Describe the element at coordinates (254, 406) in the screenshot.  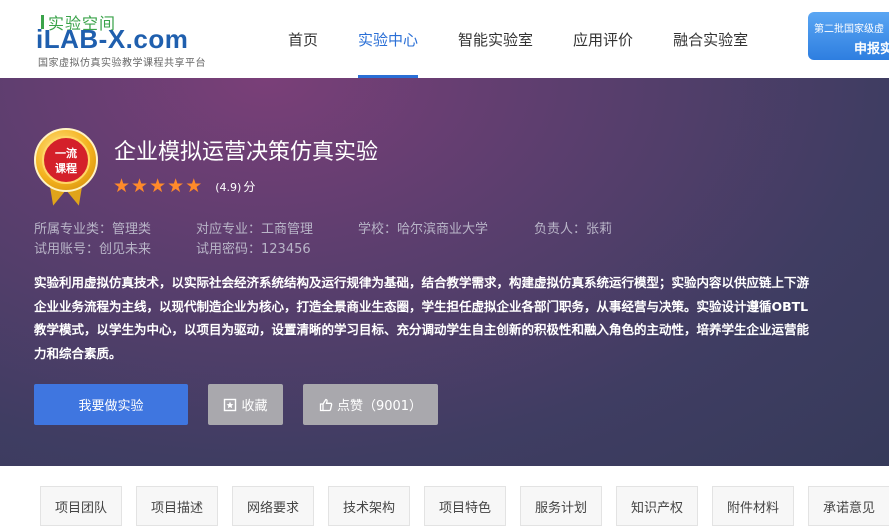
I see `favorite-label: 收藏` at that location.